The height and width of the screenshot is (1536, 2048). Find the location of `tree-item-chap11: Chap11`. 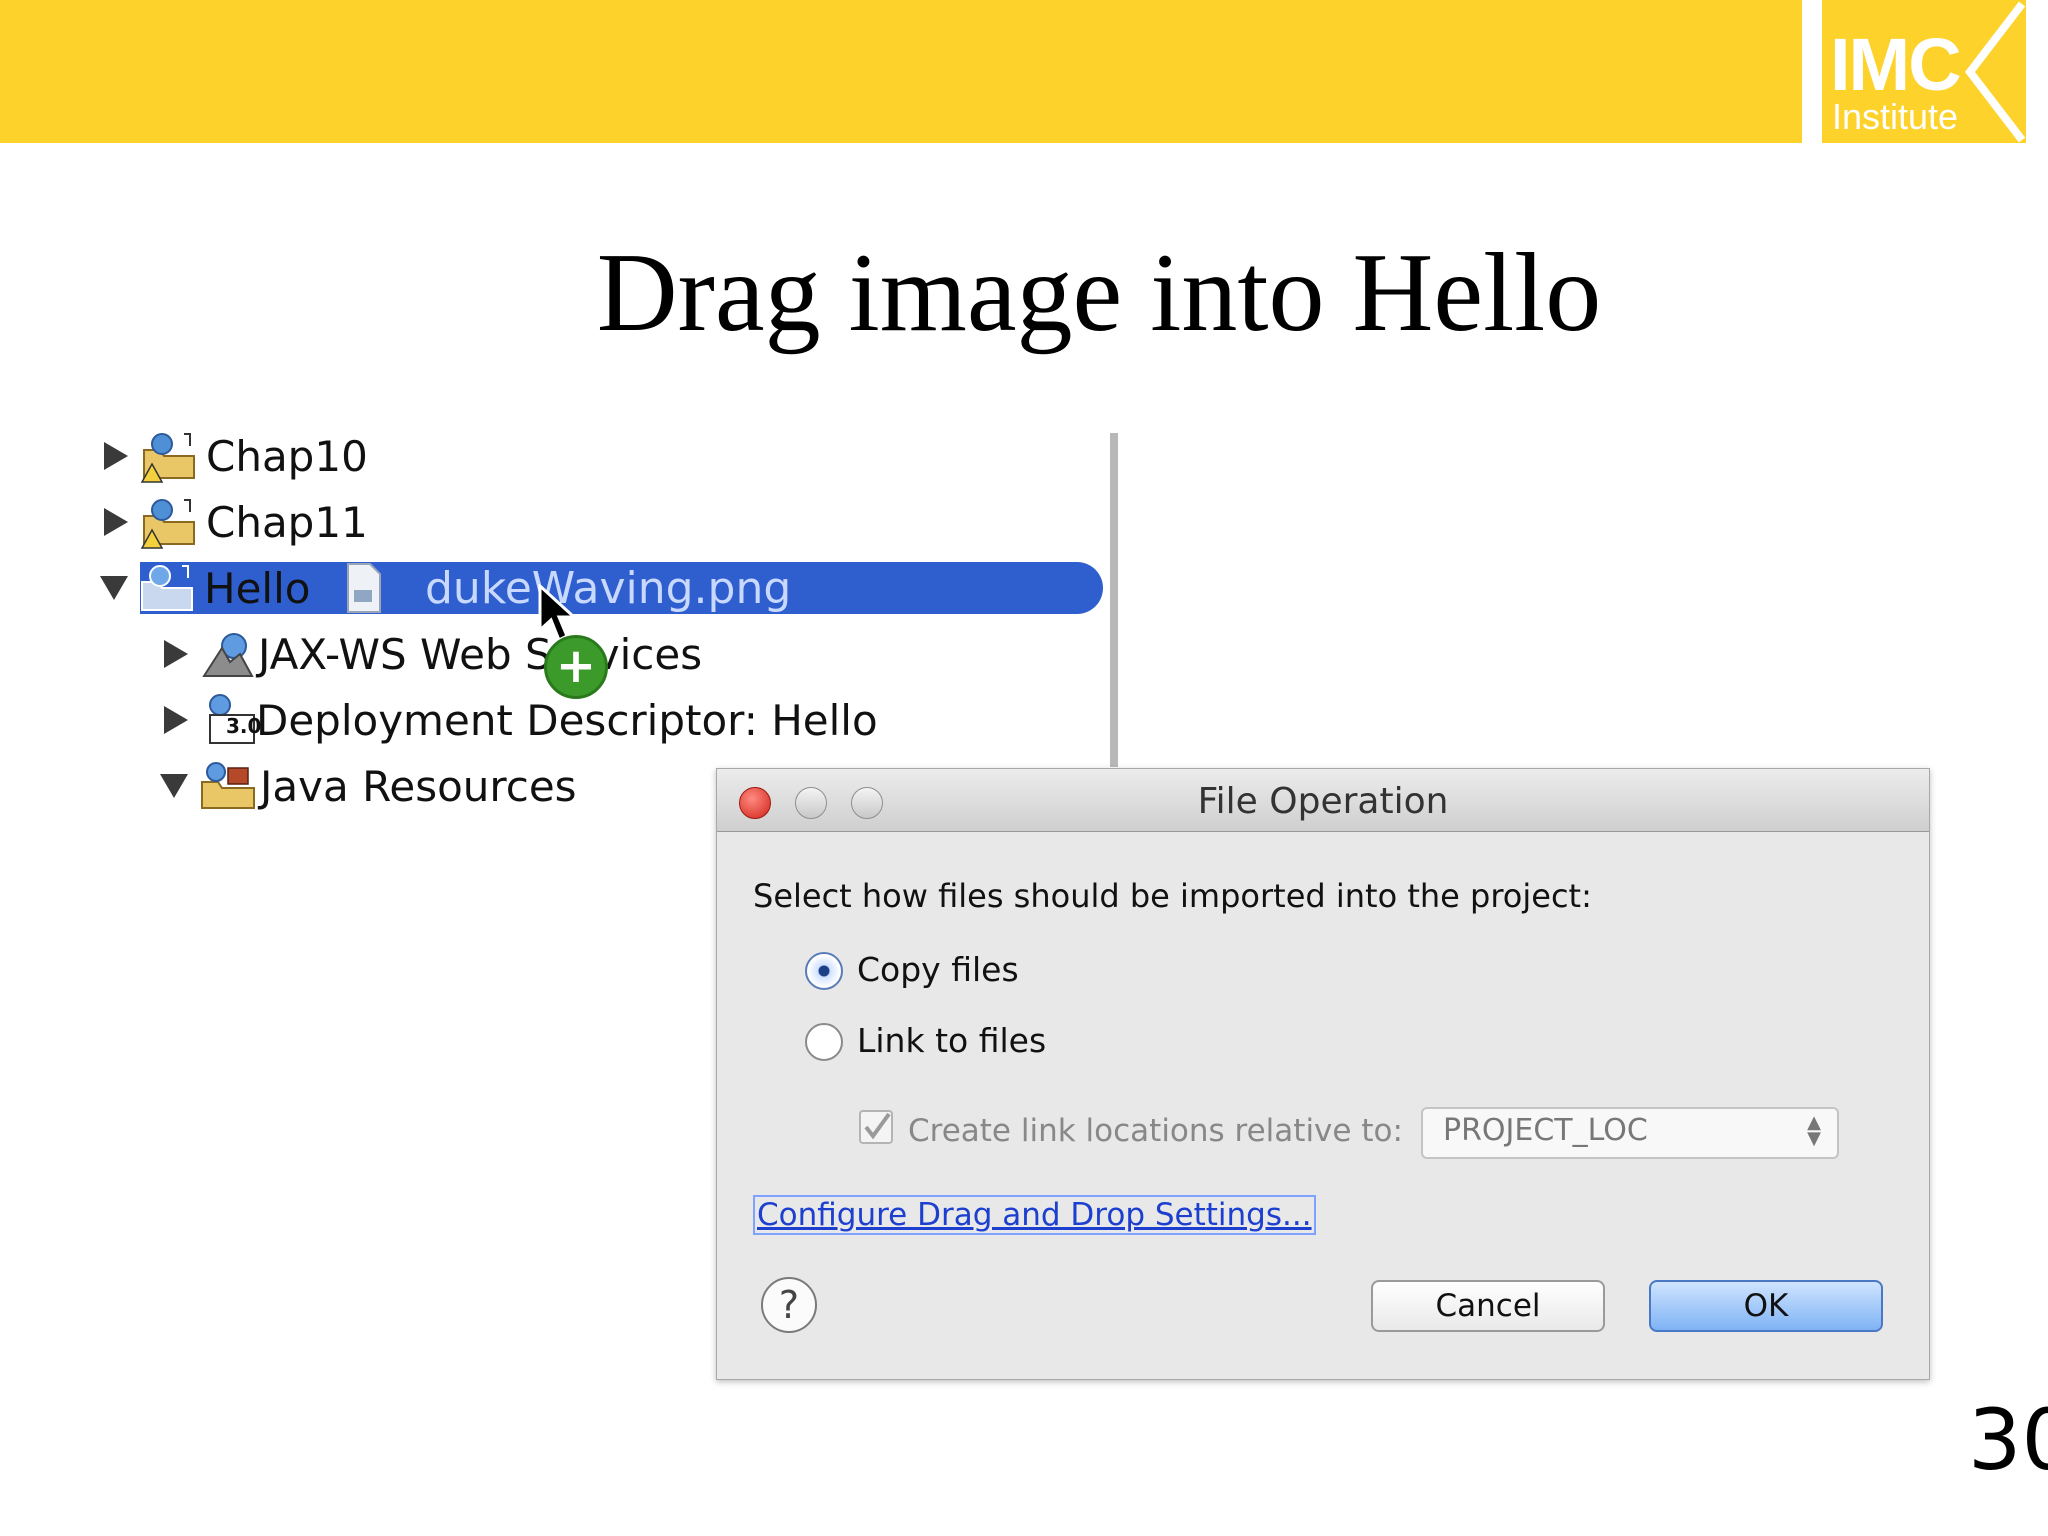

tree-item-chap11: Chap11 is located at coordinates (236, 522).